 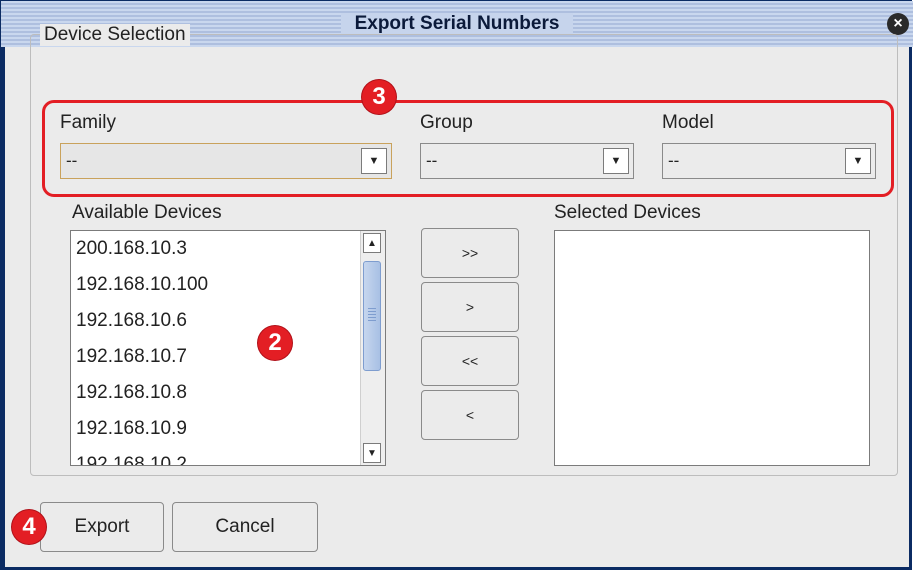 What do you see at coordinates (379, 97) in the screenshot?
I see `callout-badge-3: 3` at bounding box center [379, 97].